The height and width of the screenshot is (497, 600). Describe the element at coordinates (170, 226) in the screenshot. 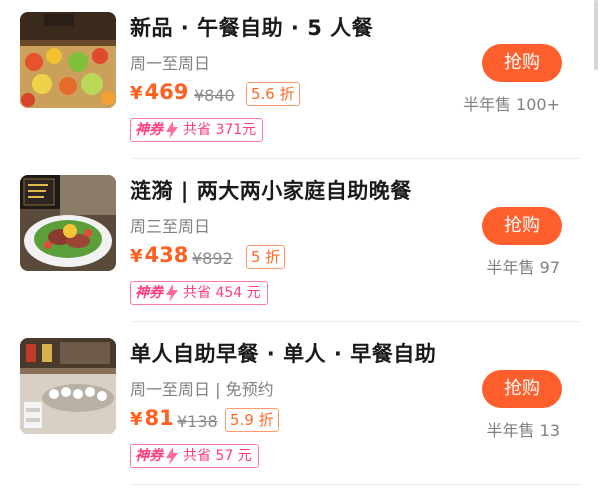

I see `deal-availability: 周三至周日` at that location.